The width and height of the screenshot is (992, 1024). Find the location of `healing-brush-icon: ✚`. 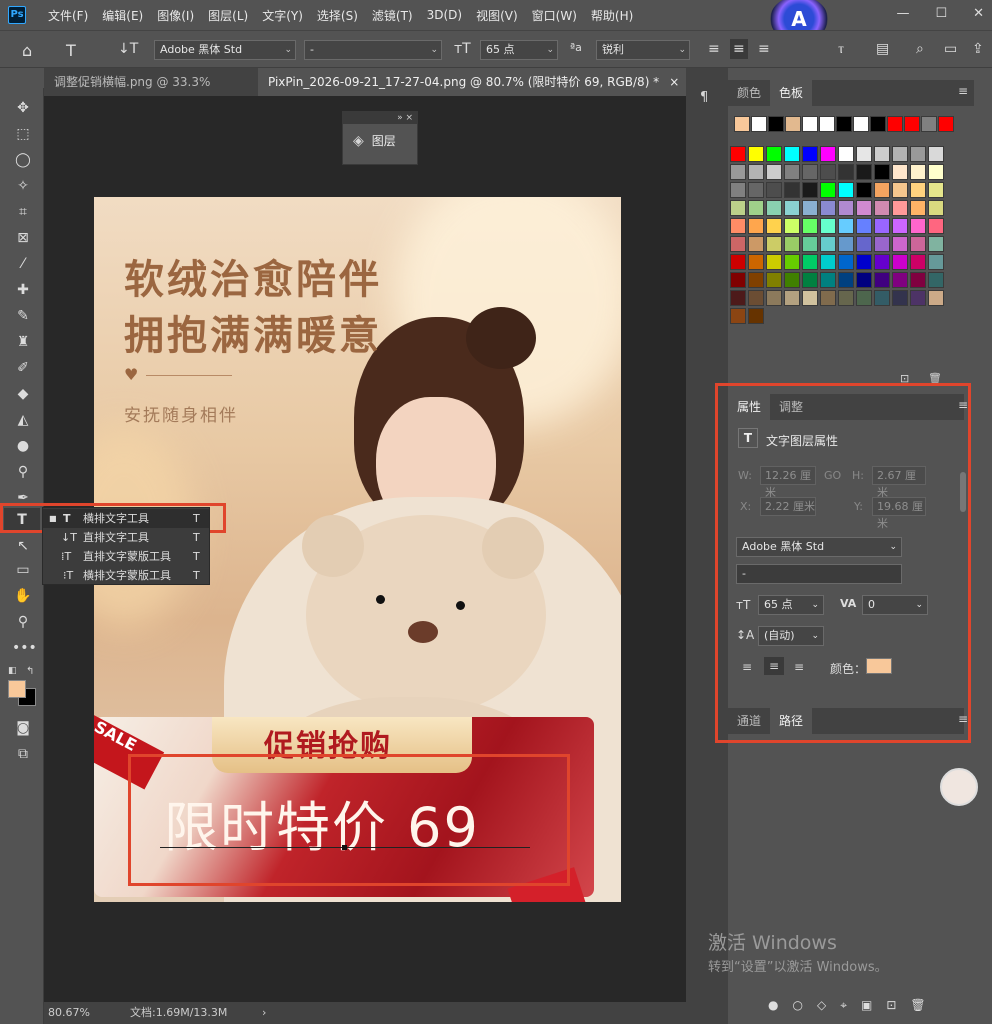

healing-brush-icon: ✚ is located at coordinates (23, 290).